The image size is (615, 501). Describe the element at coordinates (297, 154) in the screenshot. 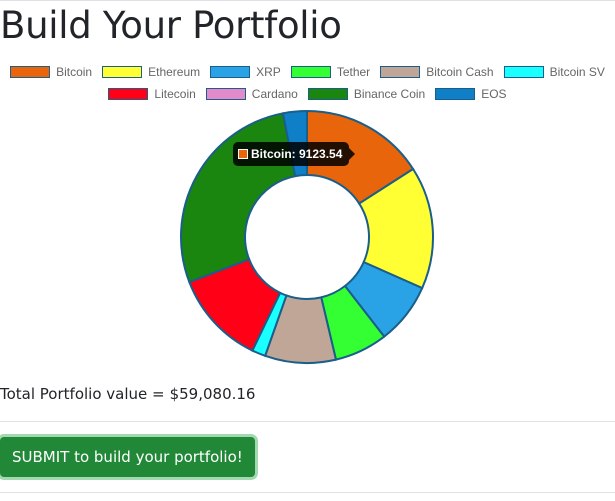

I see `tooltip-label: Bitcoin: 9123.54` at that location.